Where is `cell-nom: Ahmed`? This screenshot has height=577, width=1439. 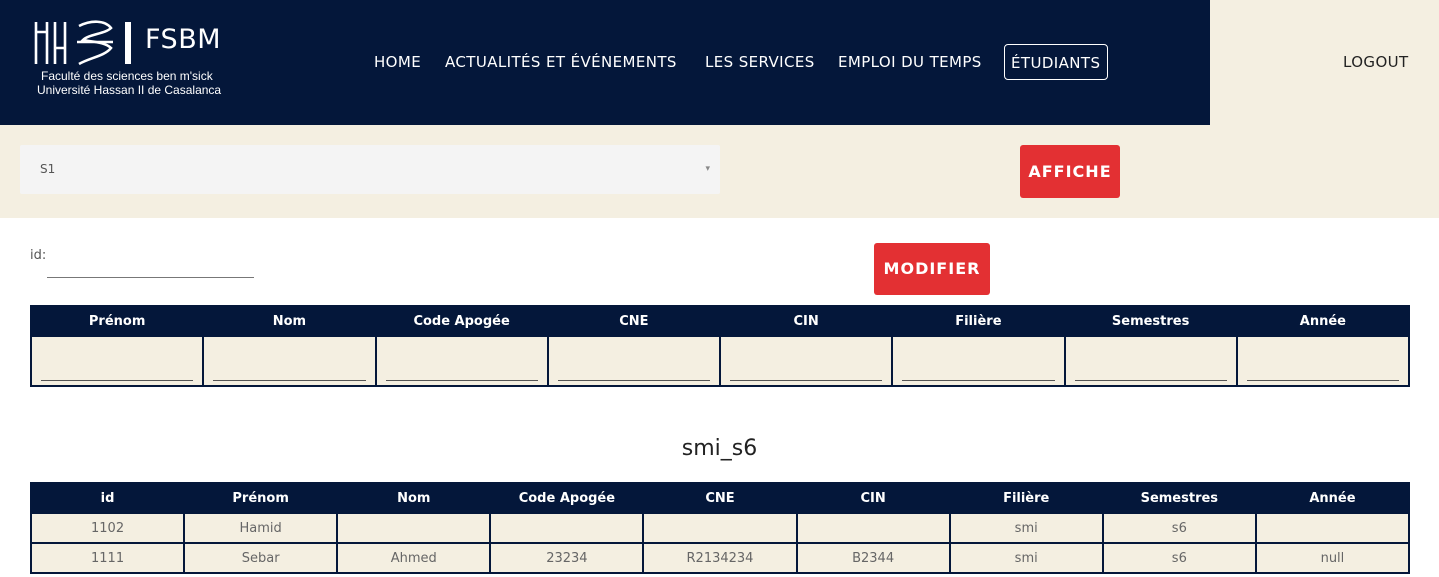
cell-nom: Ahmed is located at coordinates (414, 558).